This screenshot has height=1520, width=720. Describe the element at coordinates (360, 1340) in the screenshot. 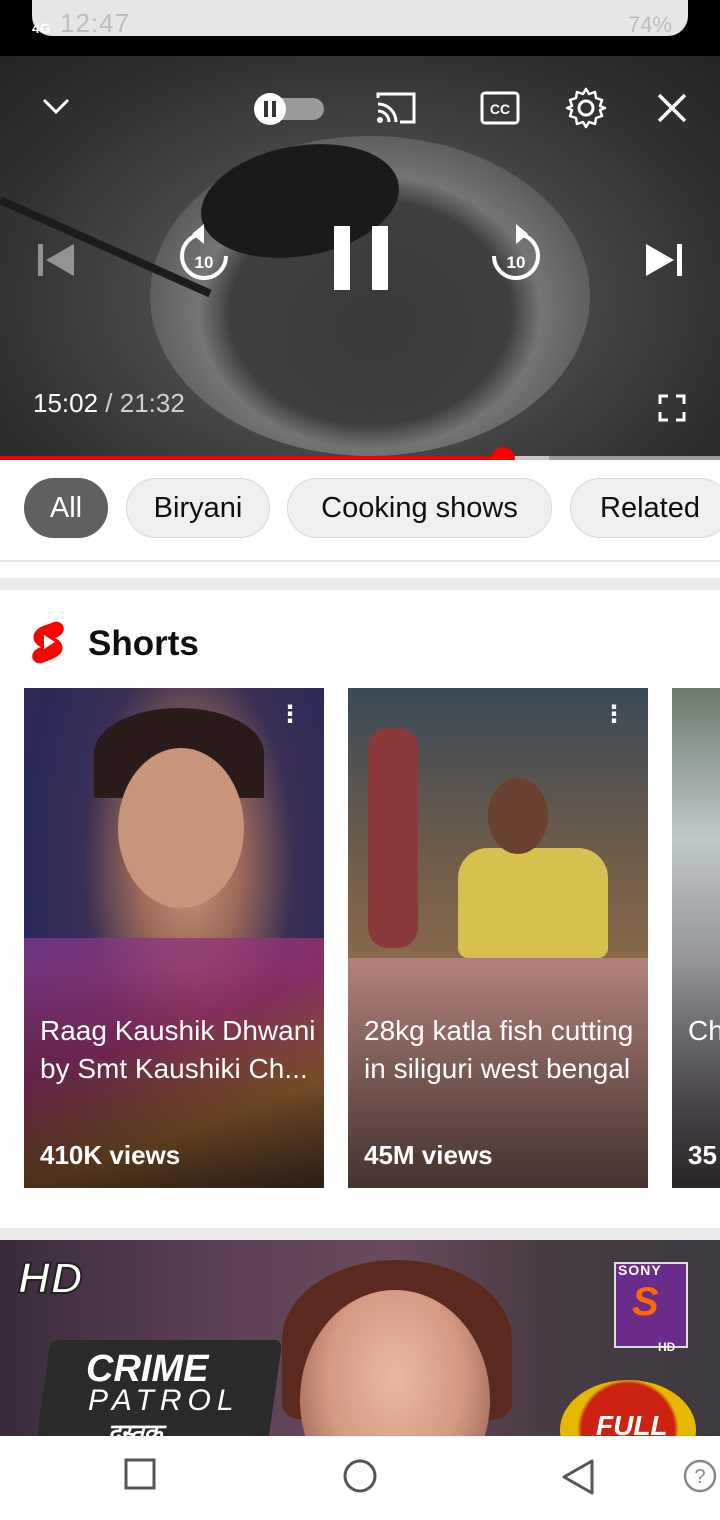

I see `video-thumbnail: HD CRIME PATROL दस्तक SONY S HD FULL` at that location.